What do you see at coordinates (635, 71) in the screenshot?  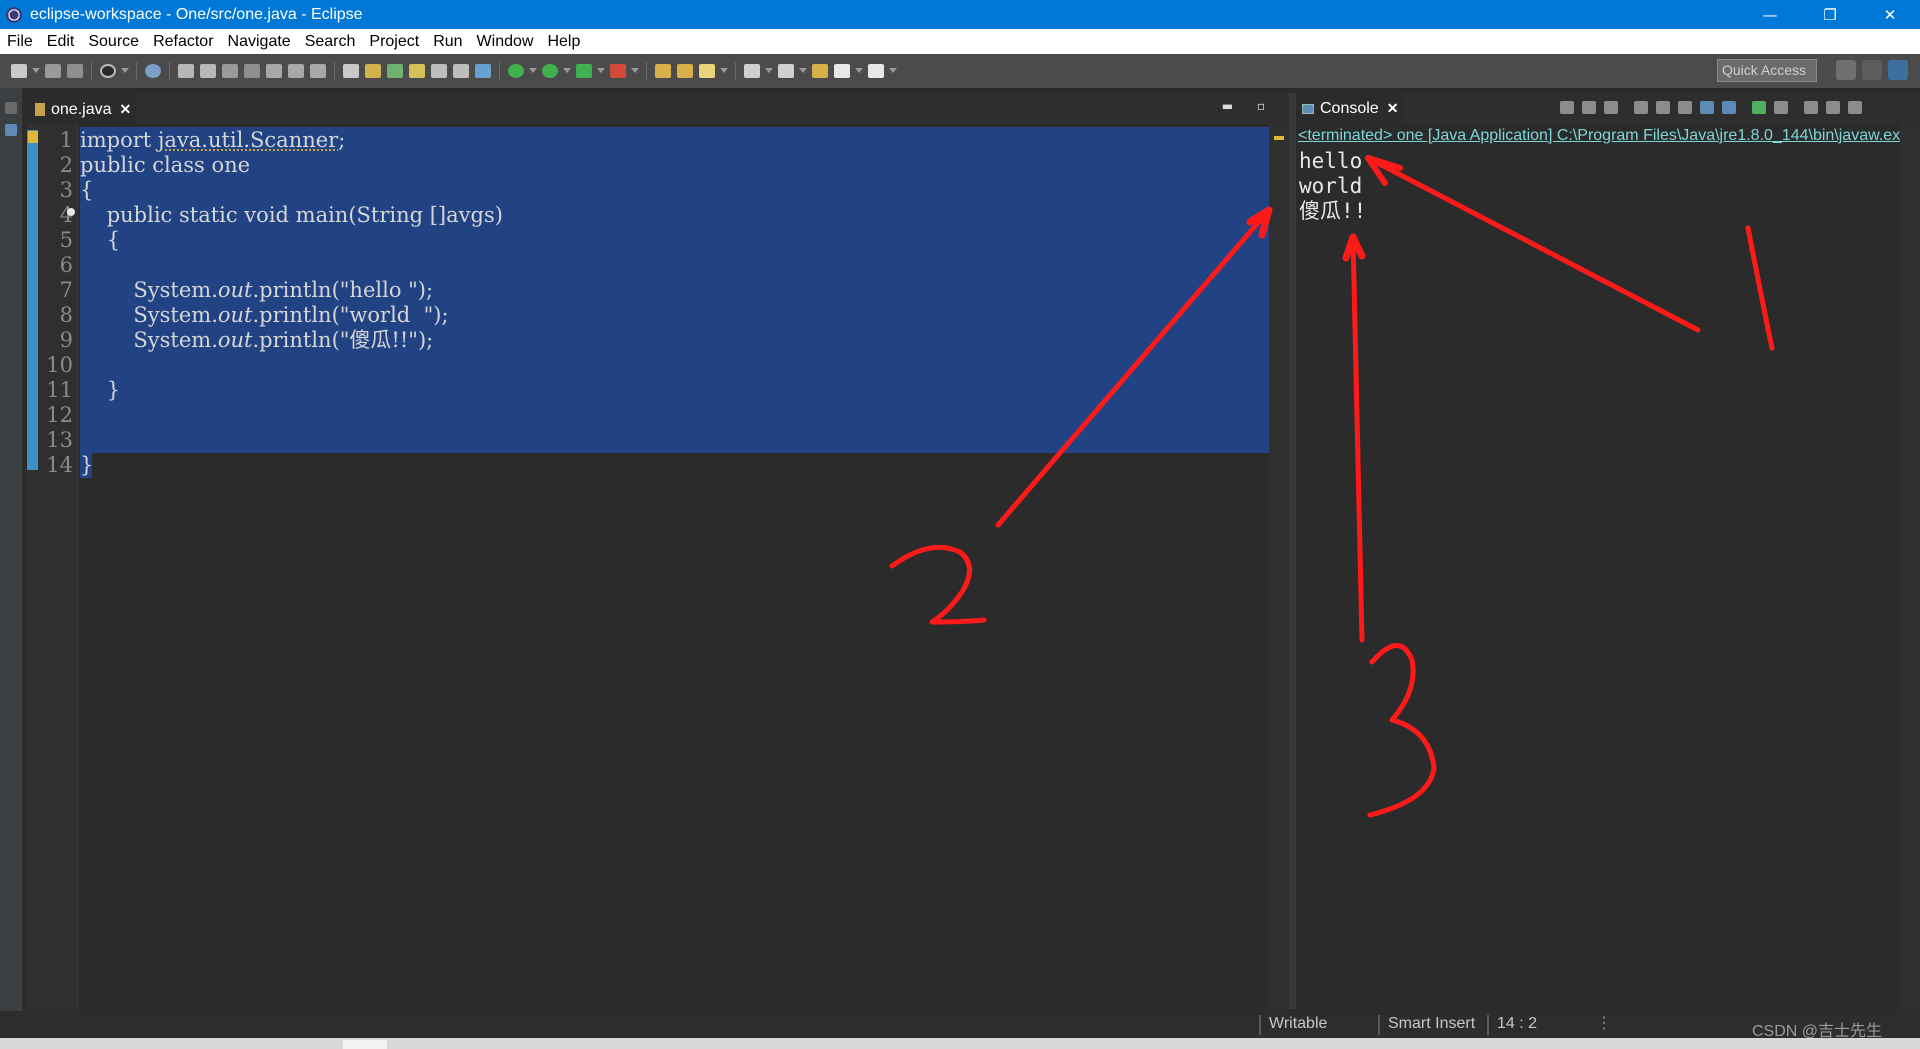 I see `external-tools-dropdown-icon` at bounding box center [635, 71].